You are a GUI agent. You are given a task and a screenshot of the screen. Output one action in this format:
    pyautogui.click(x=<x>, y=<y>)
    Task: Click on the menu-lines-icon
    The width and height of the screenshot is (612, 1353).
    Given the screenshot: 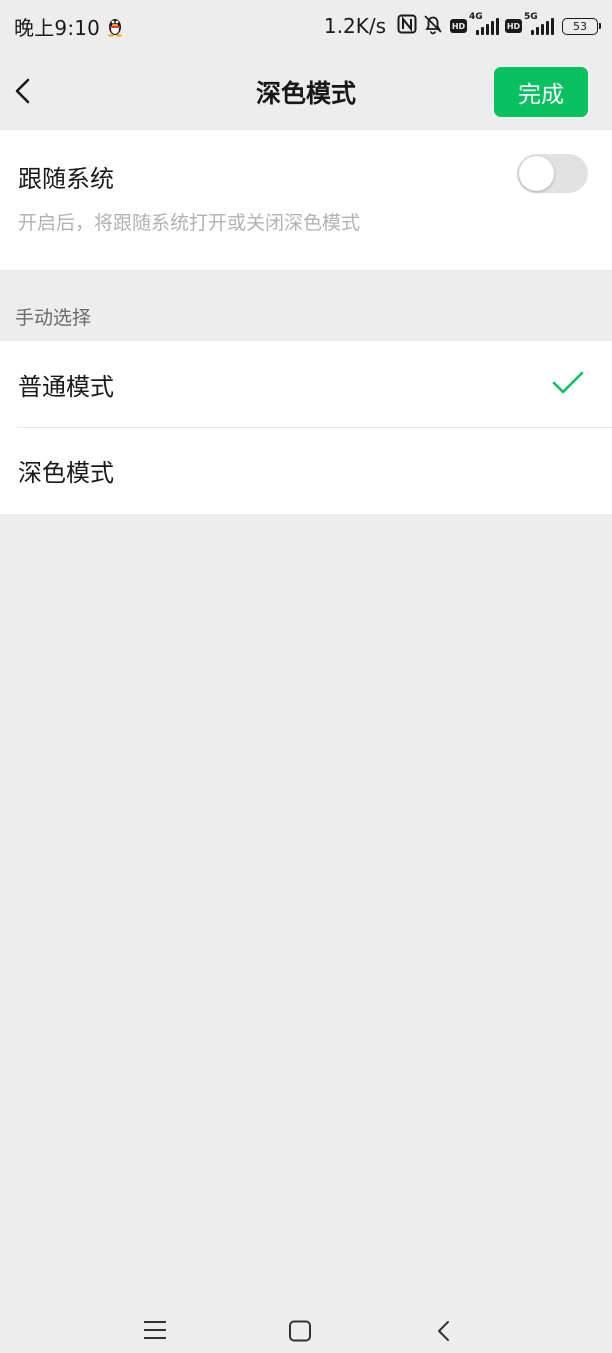 What is the action you would take?
    pyautogui.click(x=155, y=1332)
    